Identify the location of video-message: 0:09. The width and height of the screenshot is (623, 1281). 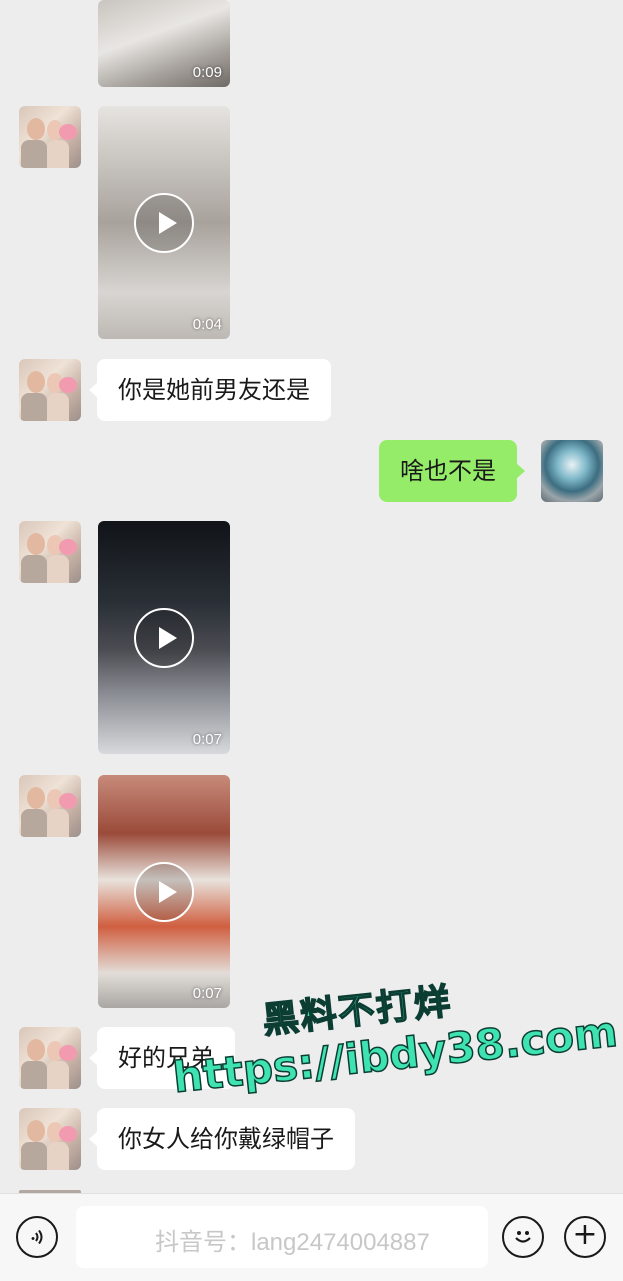
(164, 43).